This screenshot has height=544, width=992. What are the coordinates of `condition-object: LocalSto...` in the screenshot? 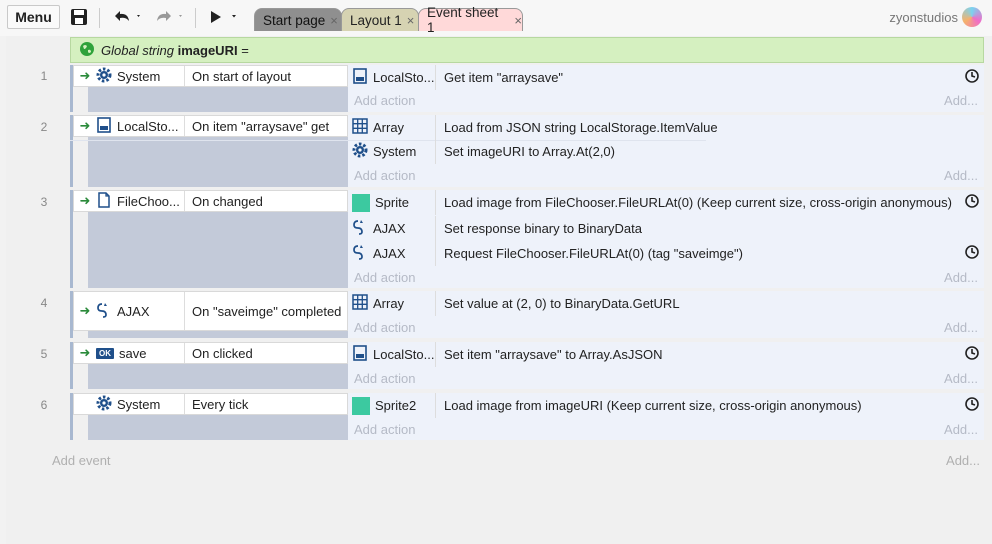 It's located at (148, 126).